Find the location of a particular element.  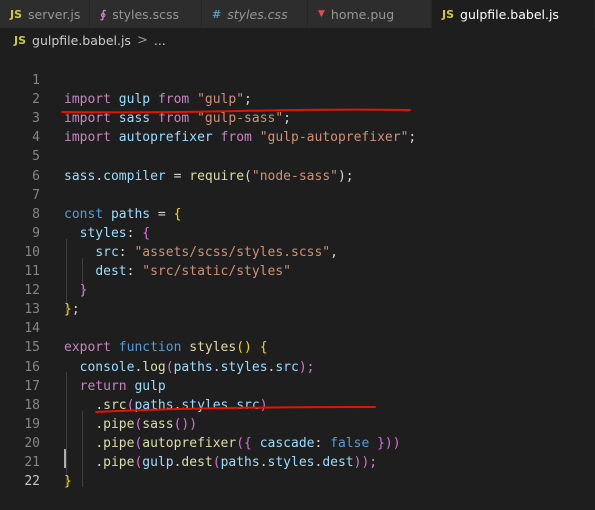

code-line: 5 sass.compiler = require("node-sass"); is located at coordinates (297, 155).